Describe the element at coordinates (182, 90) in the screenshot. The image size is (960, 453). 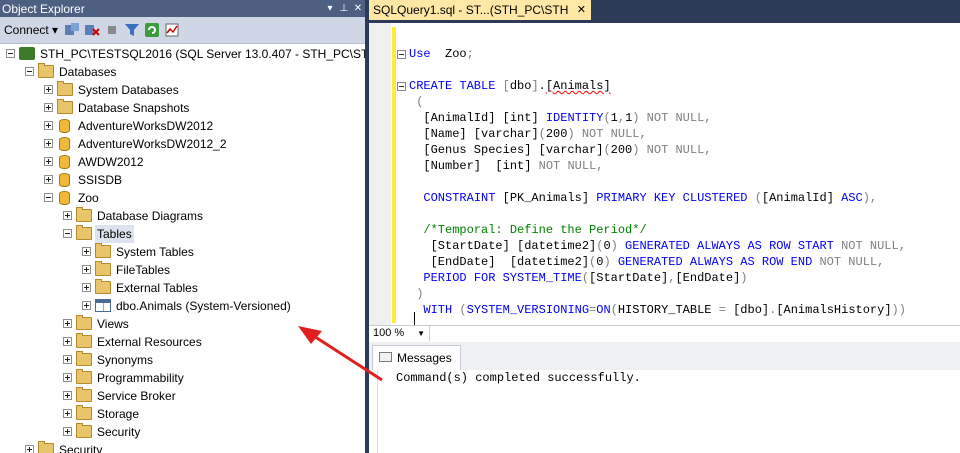
I see `tree-item: System Databases` at that location.